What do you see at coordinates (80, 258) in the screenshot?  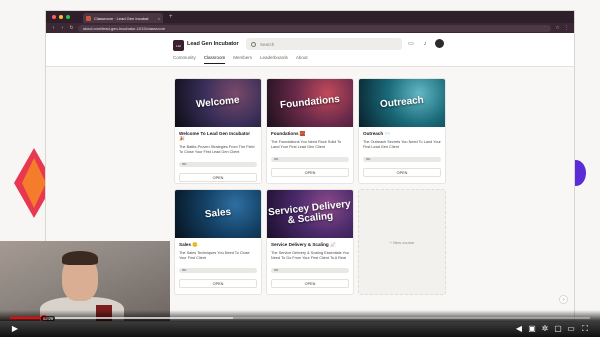 I see `presenter-hair` at bounding box center [80, 258].